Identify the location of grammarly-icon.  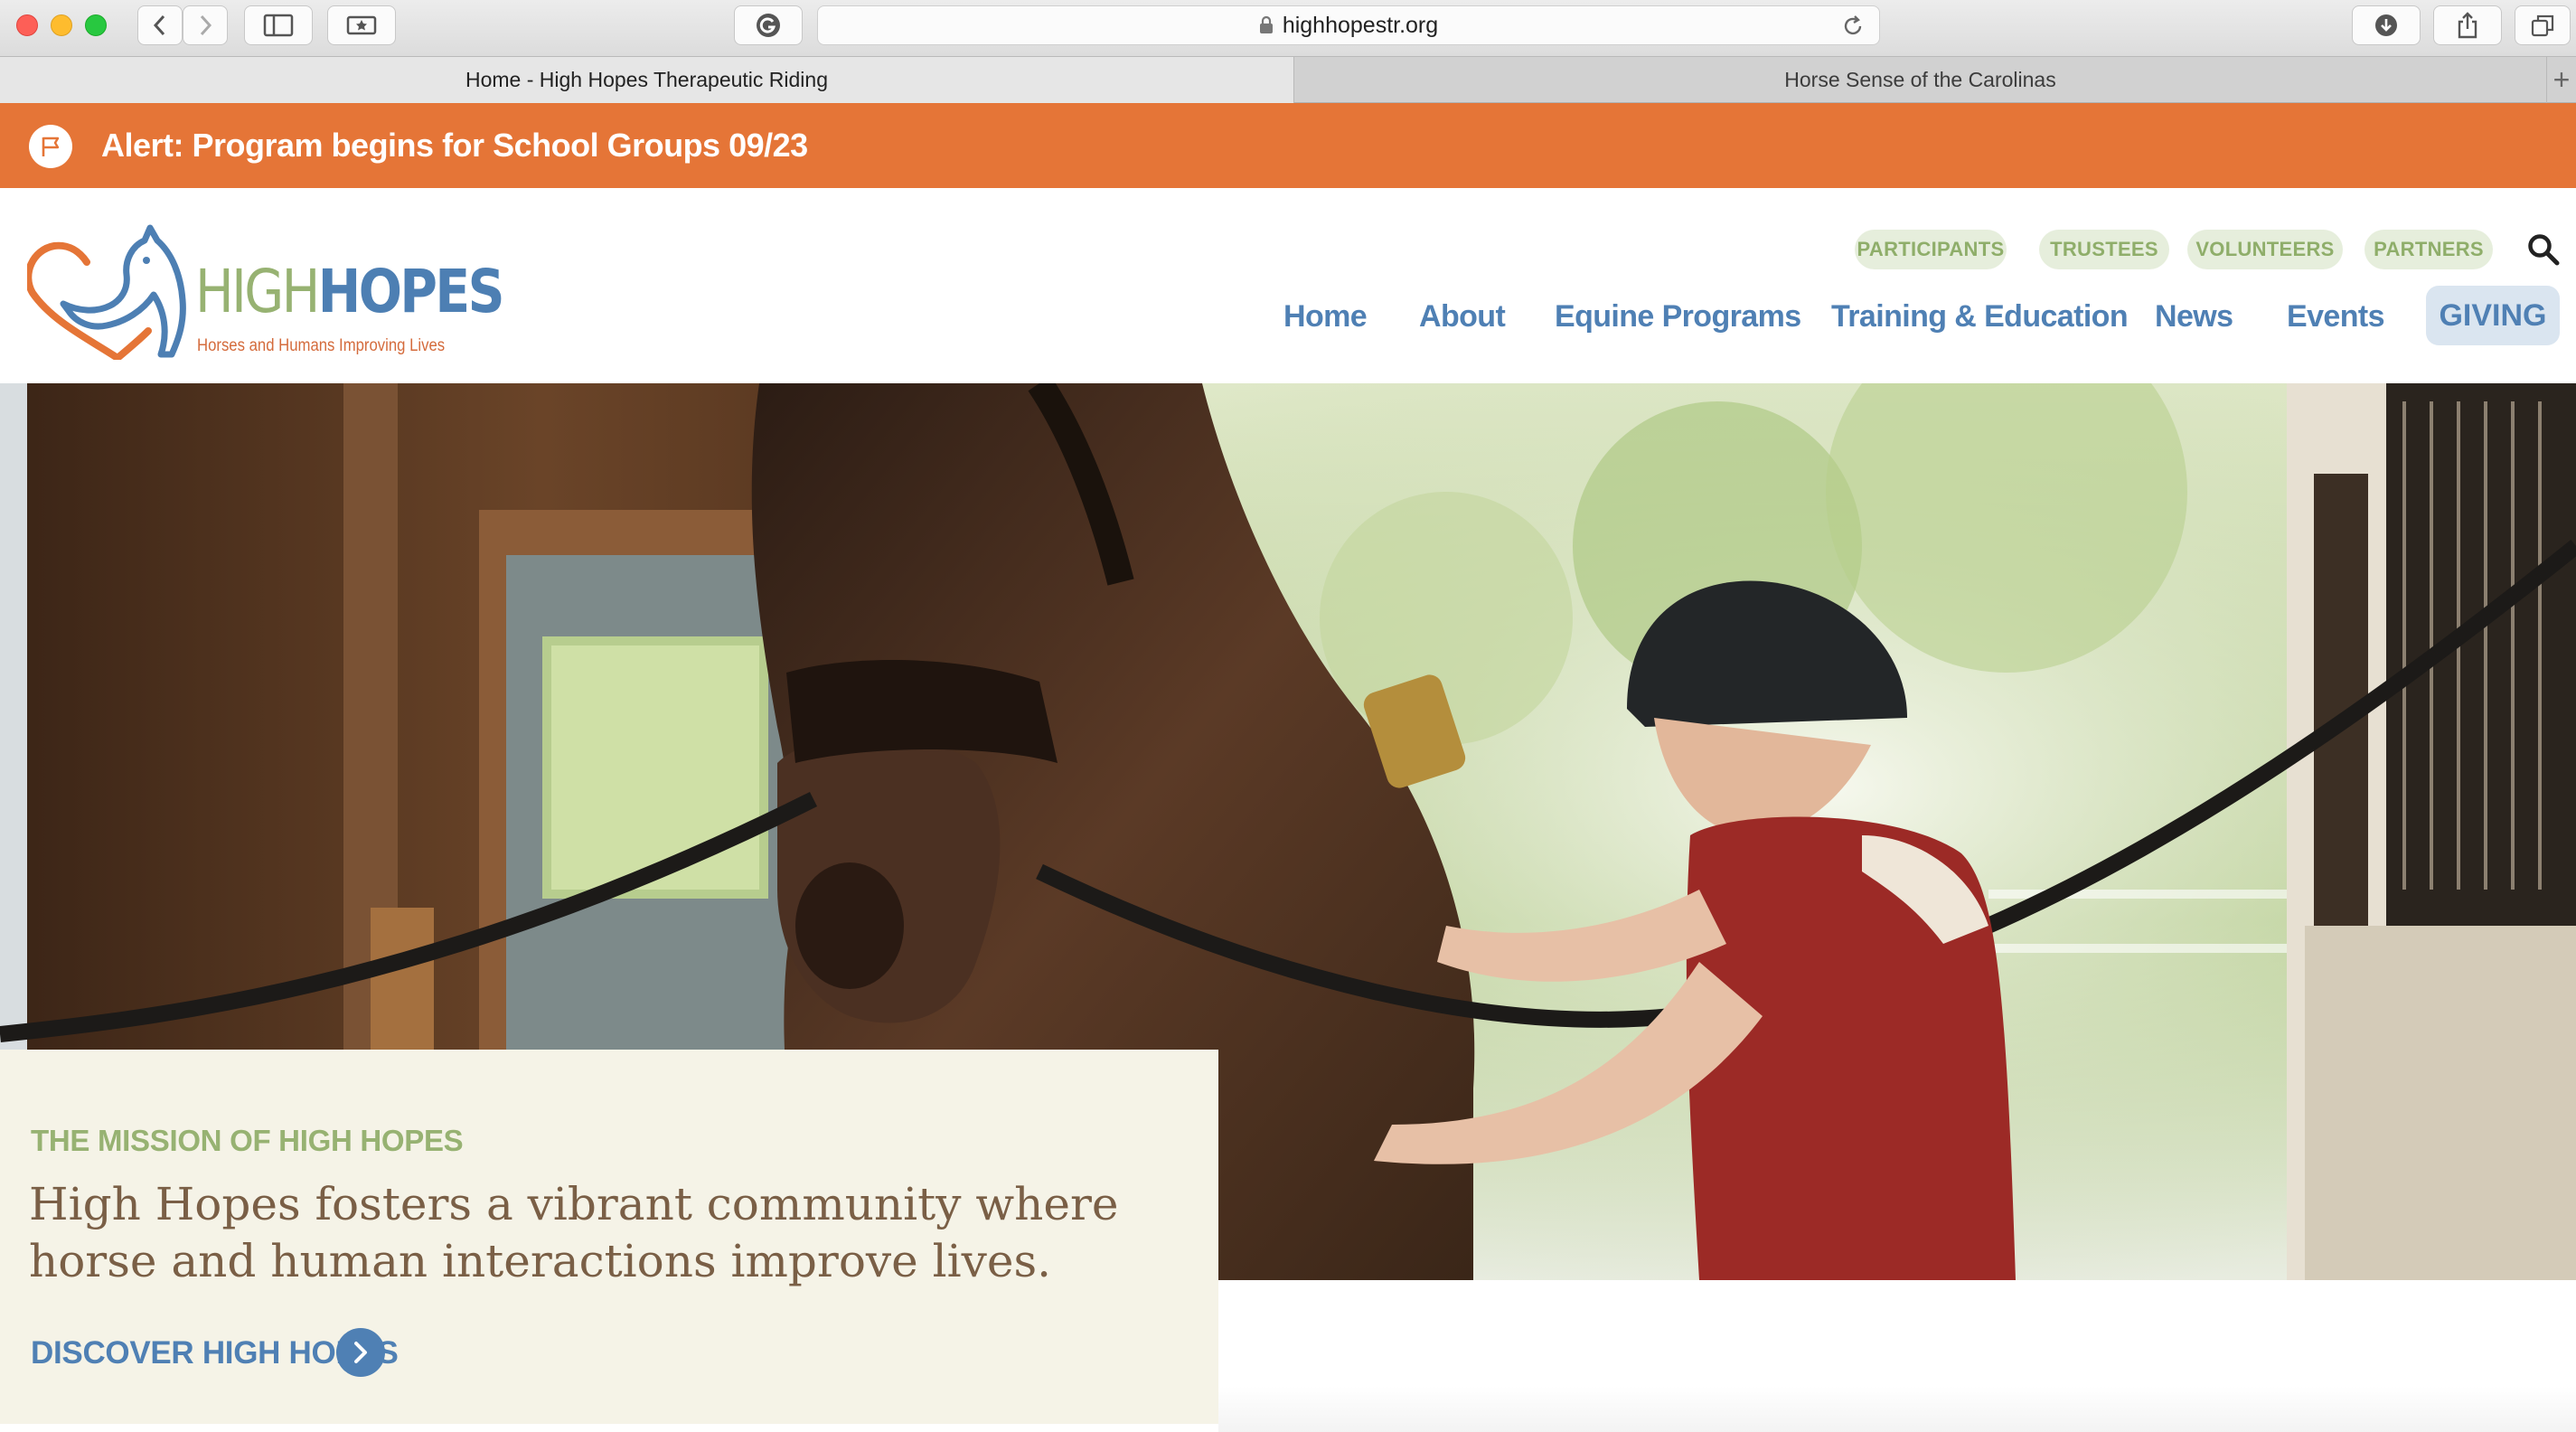
(769, 25).